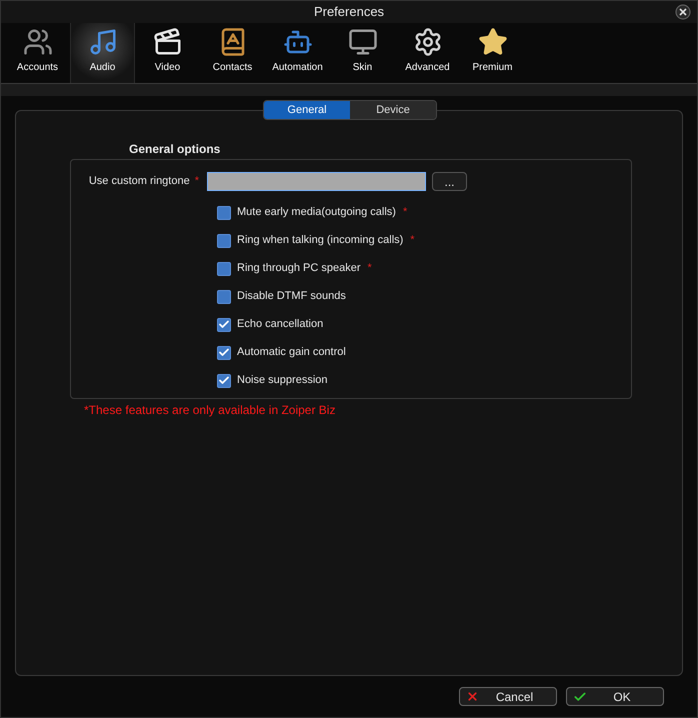 The height and width of the screenshot is (718, 698). What do you see at coordinates (307, 110) in the screenshot?
I see `tab: General` at bounding box center [307, 110].